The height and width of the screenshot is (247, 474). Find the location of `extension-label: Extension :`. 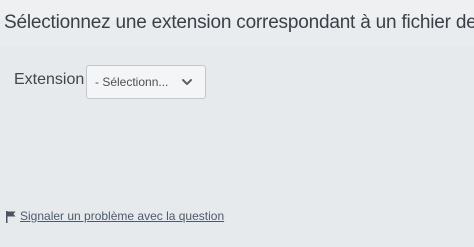

extension-label: Extension : is located at coordinates (54, 79).